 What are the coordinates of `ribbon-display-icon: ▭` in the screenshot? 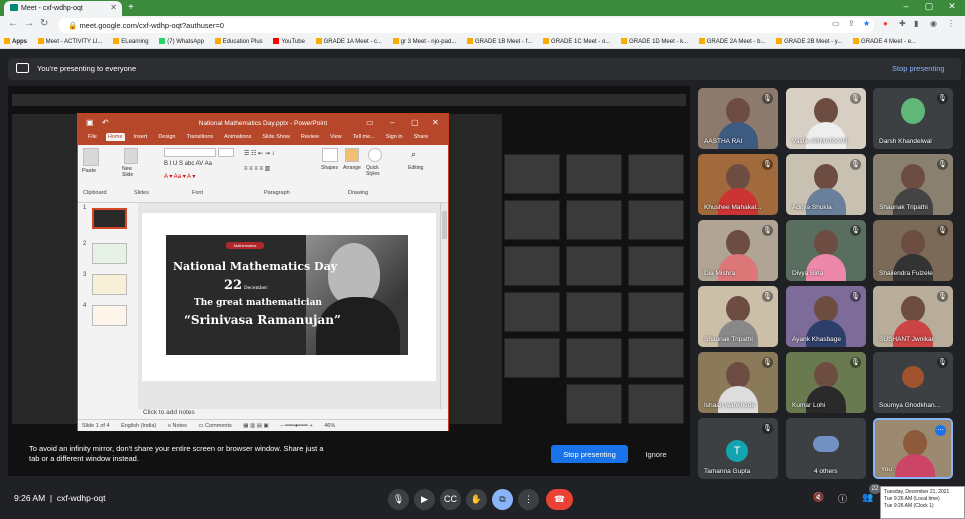 It's located at (370, 122).